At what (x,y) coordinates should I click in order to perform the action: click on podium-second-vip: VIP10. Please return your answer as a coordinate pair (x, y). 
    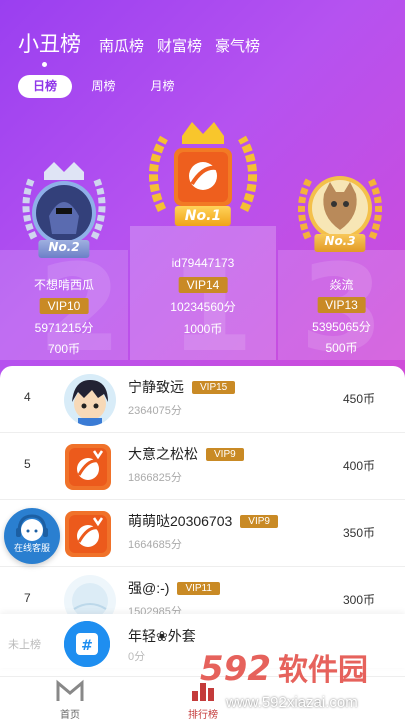
    Looking at the image, I should click on (64, 306).